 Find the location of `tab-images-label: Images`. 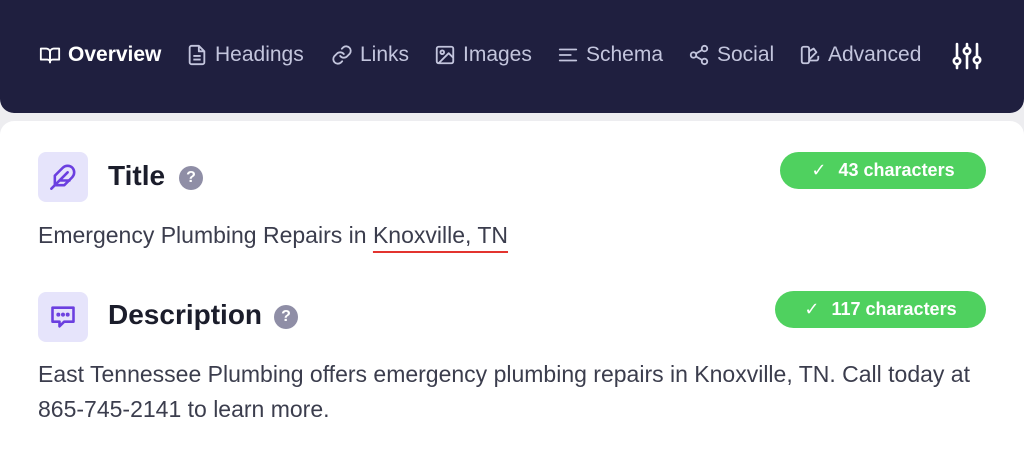

tab-images-label: Images is located at coordinates (497, 54).